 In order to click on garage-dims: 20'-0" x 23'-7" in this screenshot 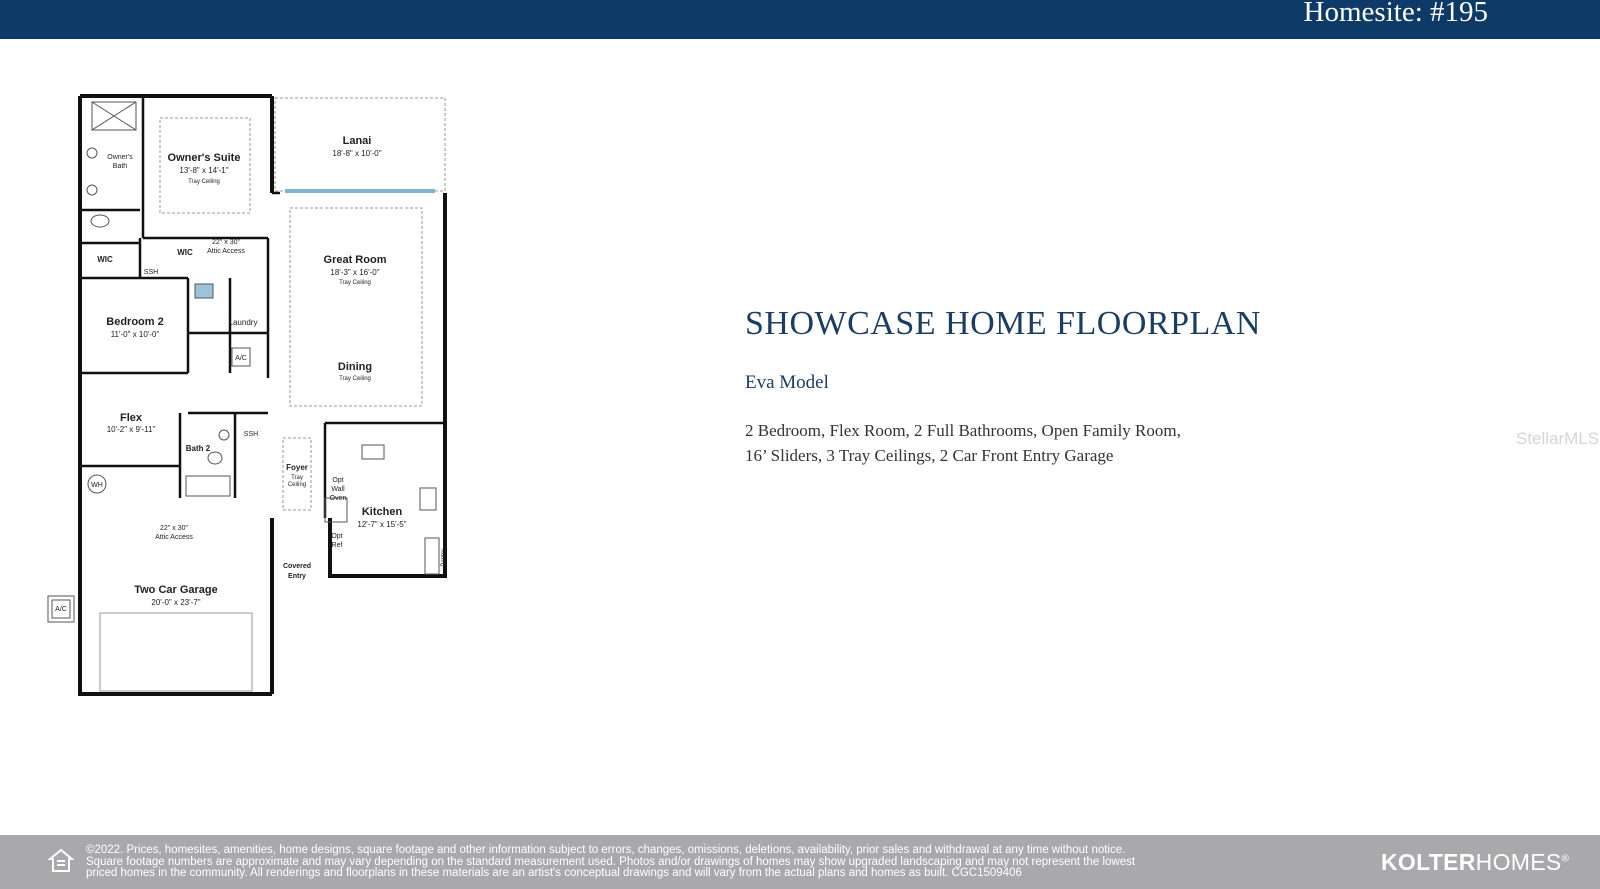, I will do `click(175, 602)`.